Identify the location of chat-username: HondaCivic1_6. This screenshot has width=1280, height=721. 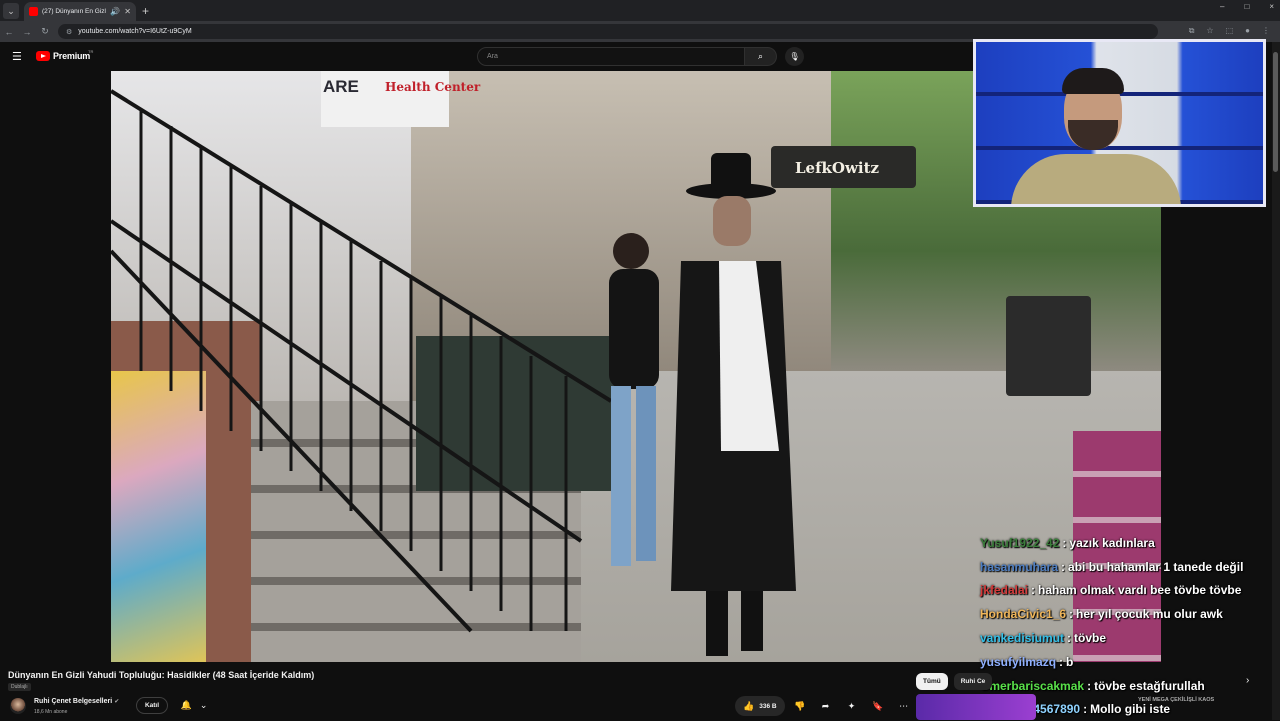
(1023, 614).